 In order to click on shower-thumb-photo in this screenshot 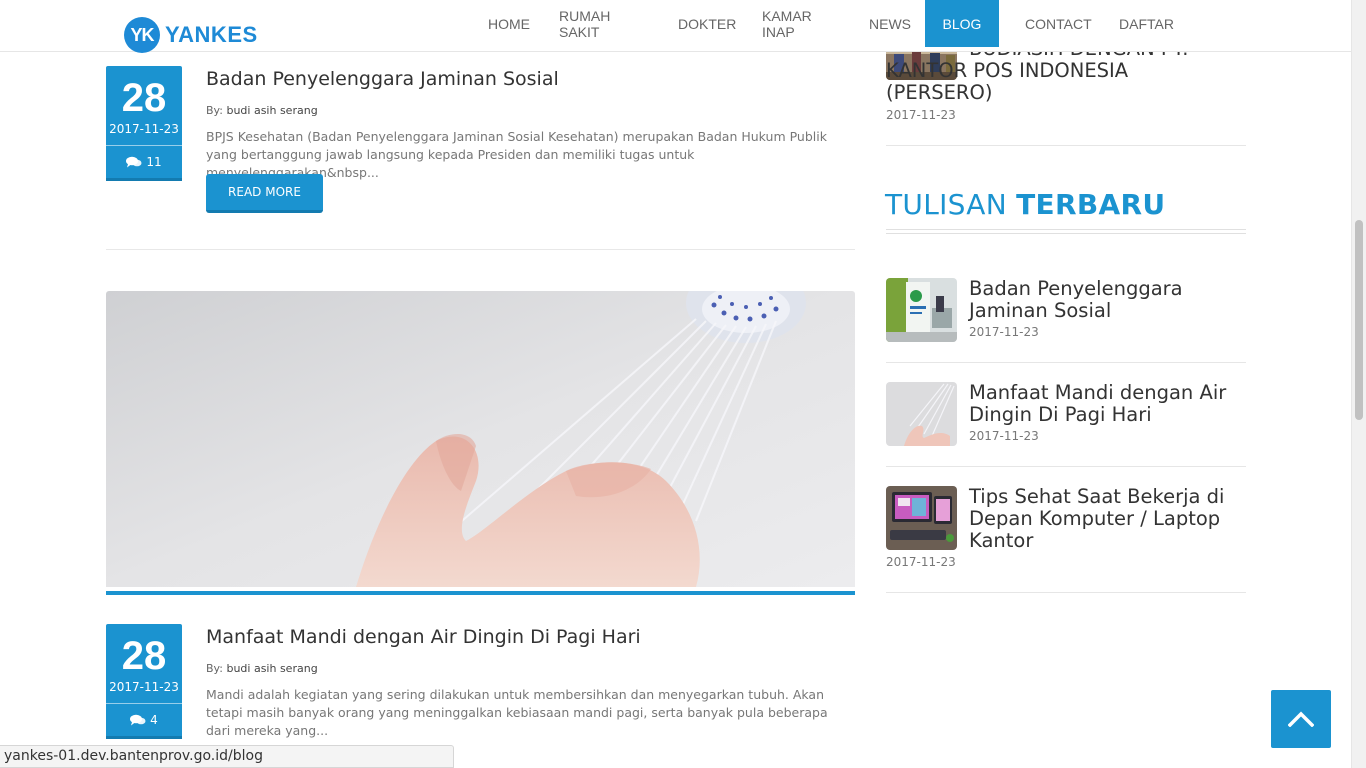, I will do `click(921, 414)`.